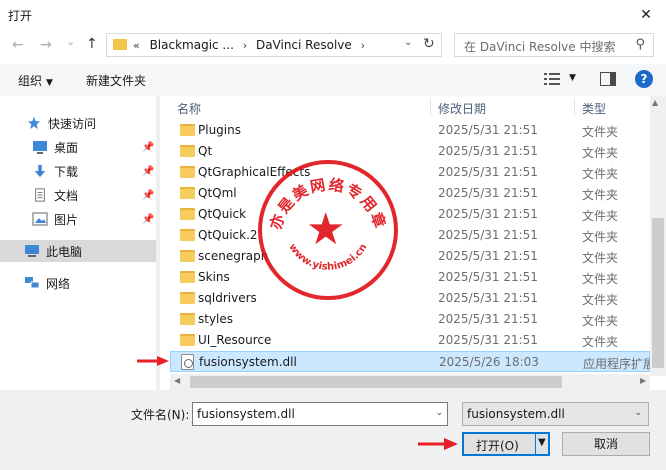 The height and width of the screenshot is (470, 666). I want to click on search-box: 在 DaVinci Resolve 中搜索 ⚲, so click(554, 45).